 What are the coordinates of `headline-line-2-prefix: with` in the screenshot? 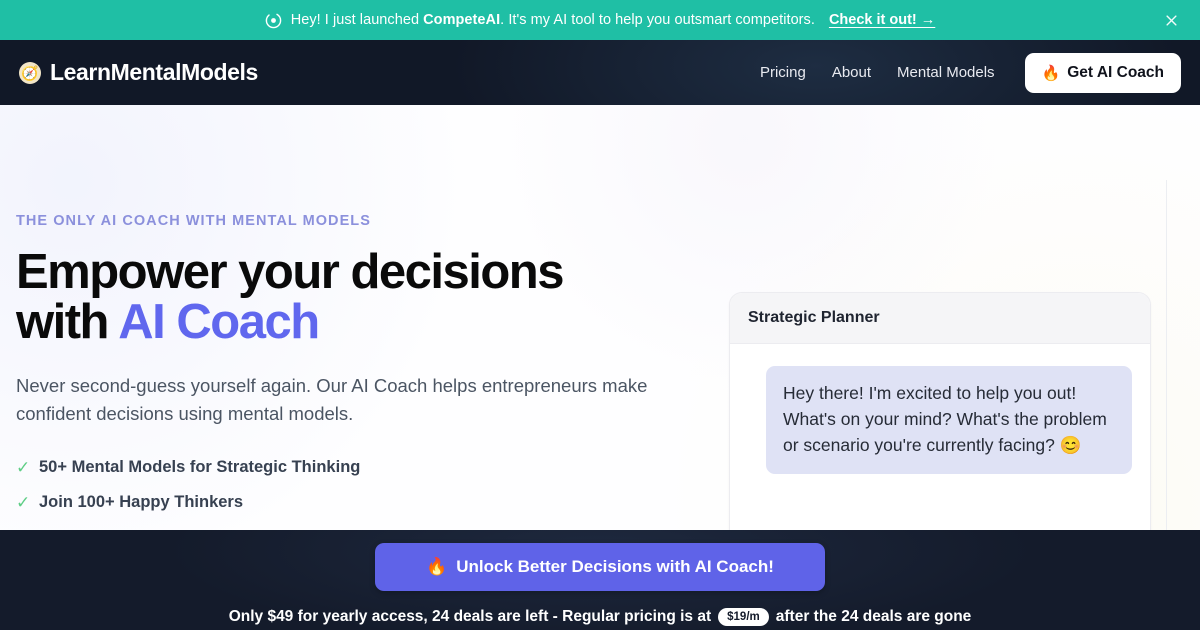 It's located at (67, 321).